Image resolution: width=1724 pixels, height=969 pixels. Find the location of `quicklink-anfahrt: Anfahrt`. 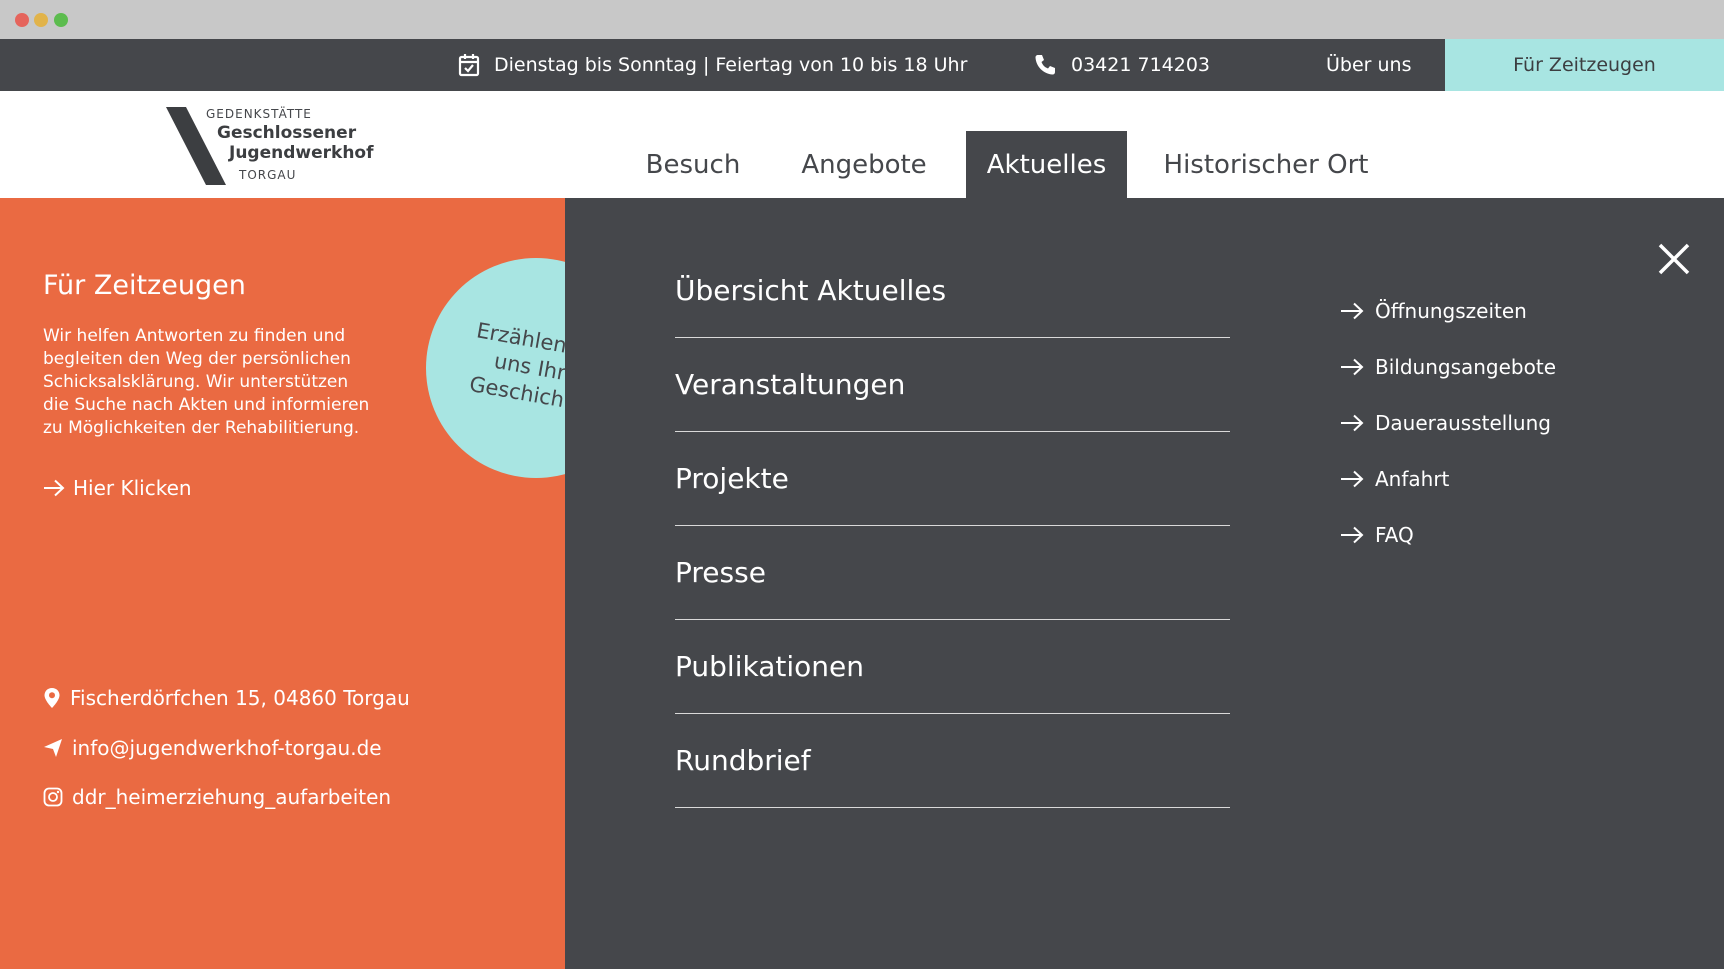

quicklink-anfahrt: Anfahrt is located at coordinates (1394, 479).